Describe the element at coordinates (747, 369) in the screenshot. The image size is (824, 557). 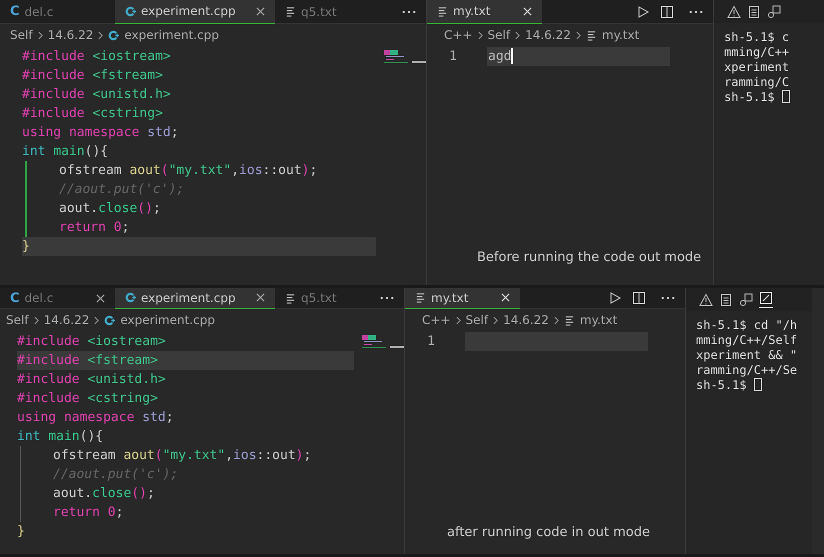
I see `terminal-line: ramming/C++/Se` at that location.